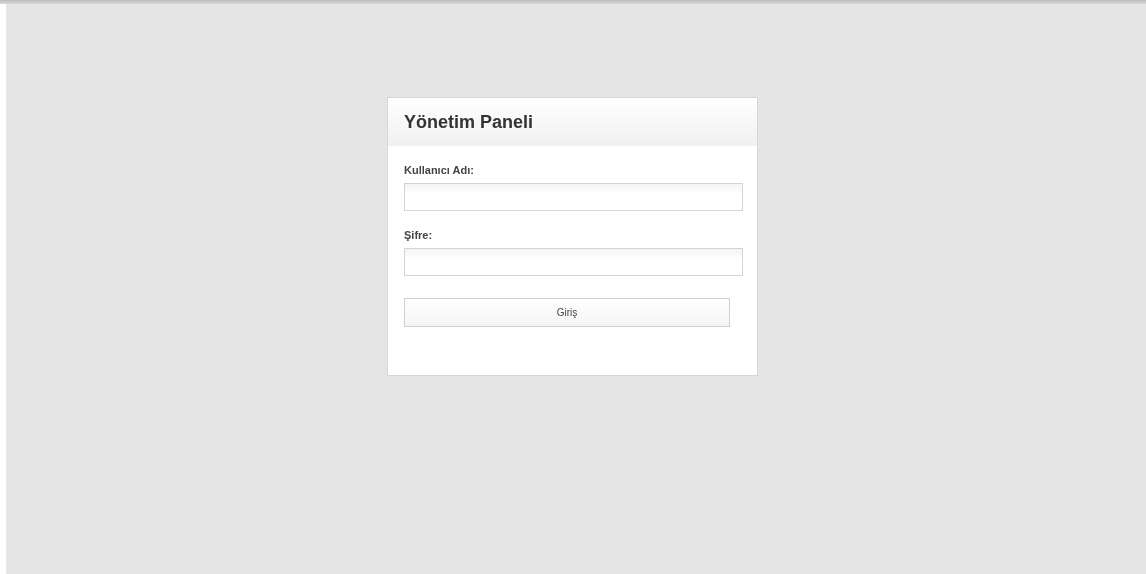 The image size is (1146, 574). I want to click on panel-title: Yönetim Paneli, so click(469, 122).